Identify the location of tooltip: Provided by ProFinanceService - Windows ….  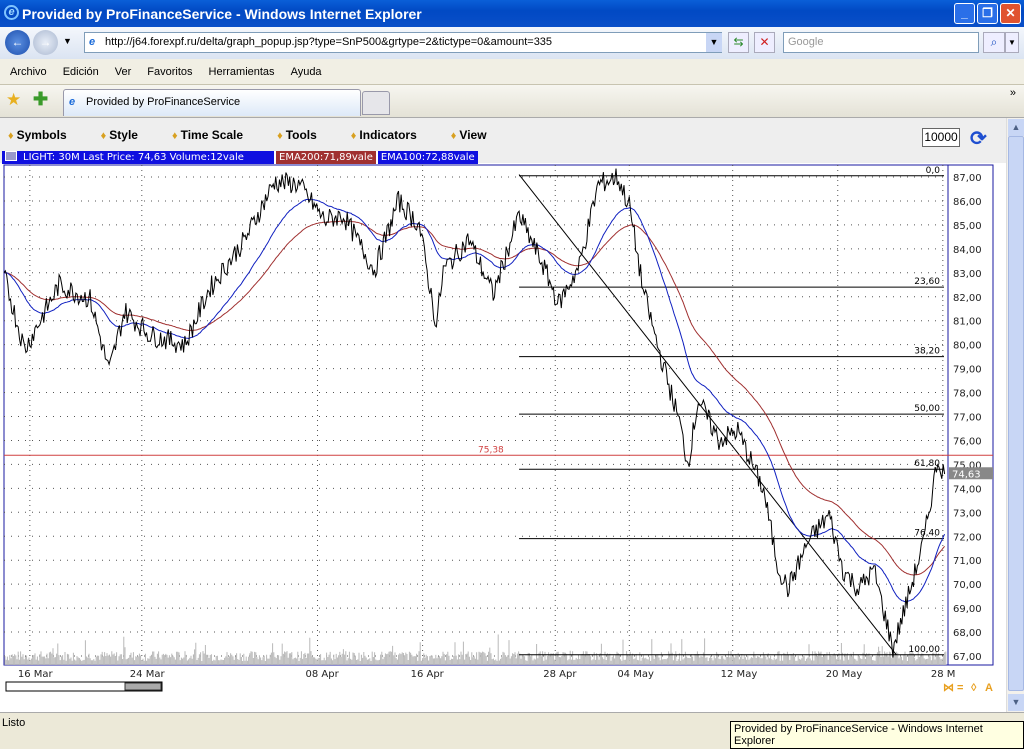
(877, 735).